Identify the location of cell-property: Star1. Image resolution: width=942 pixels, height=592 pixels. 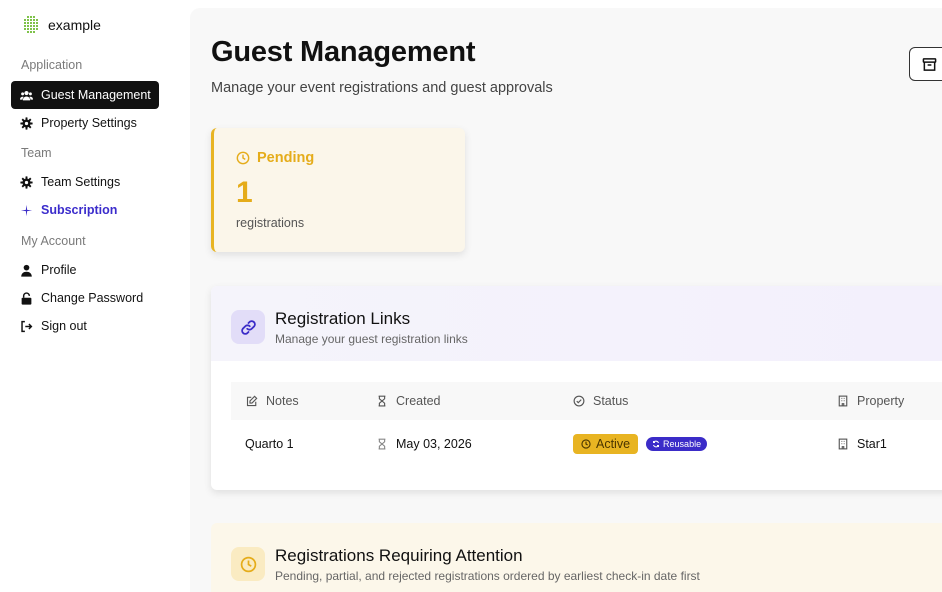
(862, 444).